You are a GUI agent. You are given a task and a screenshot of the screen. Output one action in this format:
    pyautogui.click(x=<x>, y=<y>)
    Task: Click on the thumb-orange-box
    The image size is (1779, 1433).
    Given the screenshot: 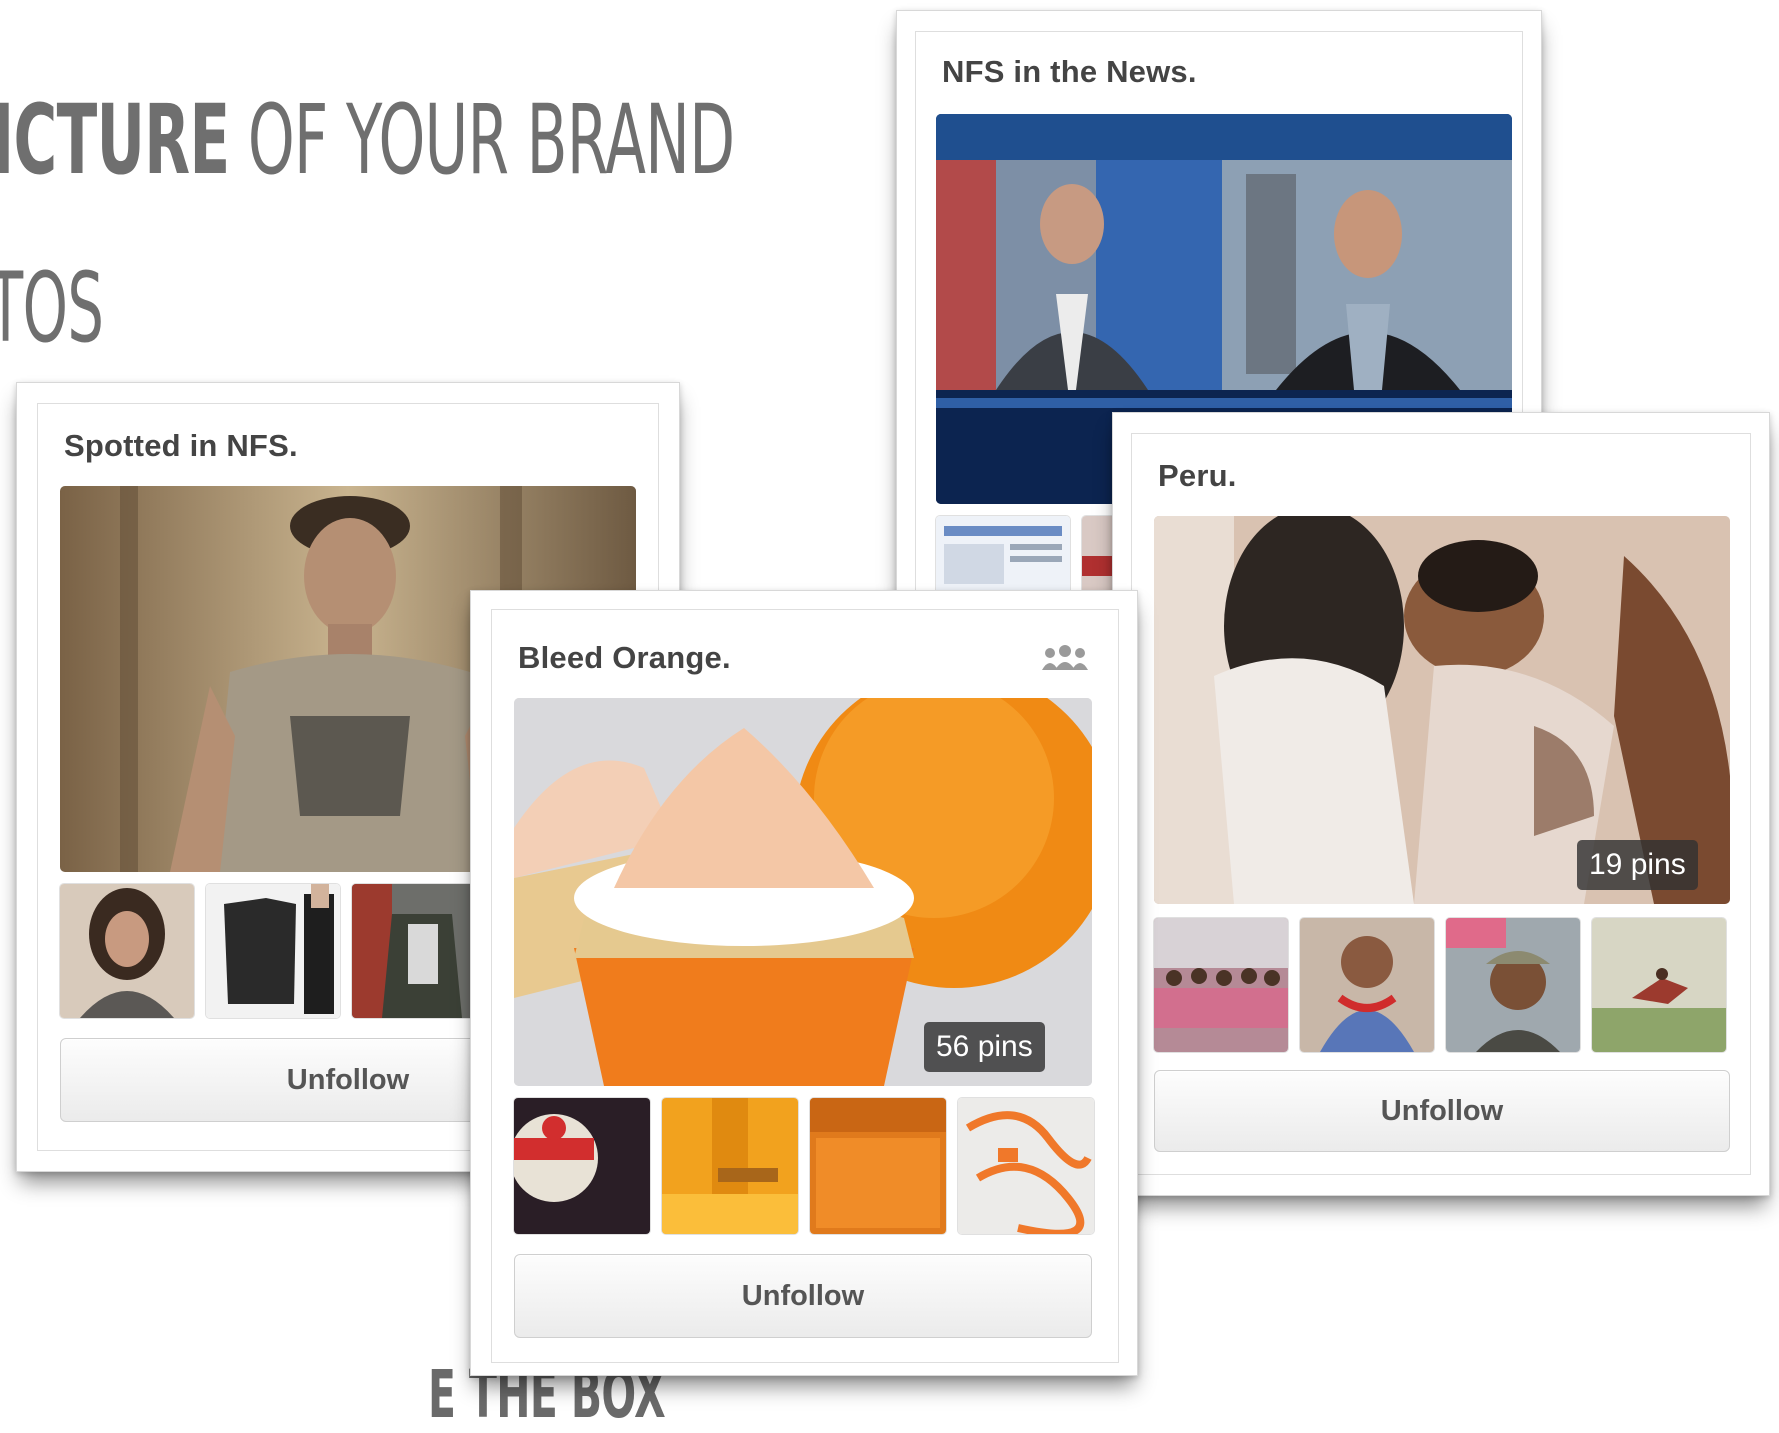 What is the action you would take?
    pyautogui.click(x=878, y=1166)
    